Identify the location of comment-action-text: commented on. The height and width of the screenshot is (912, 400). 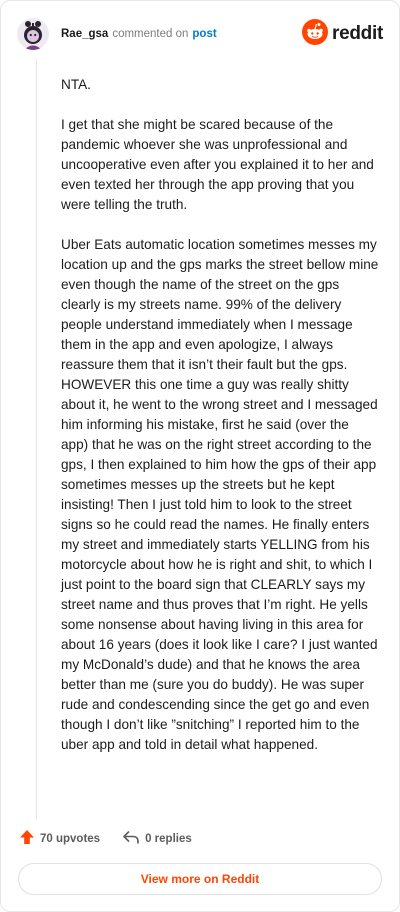
(150, 34).